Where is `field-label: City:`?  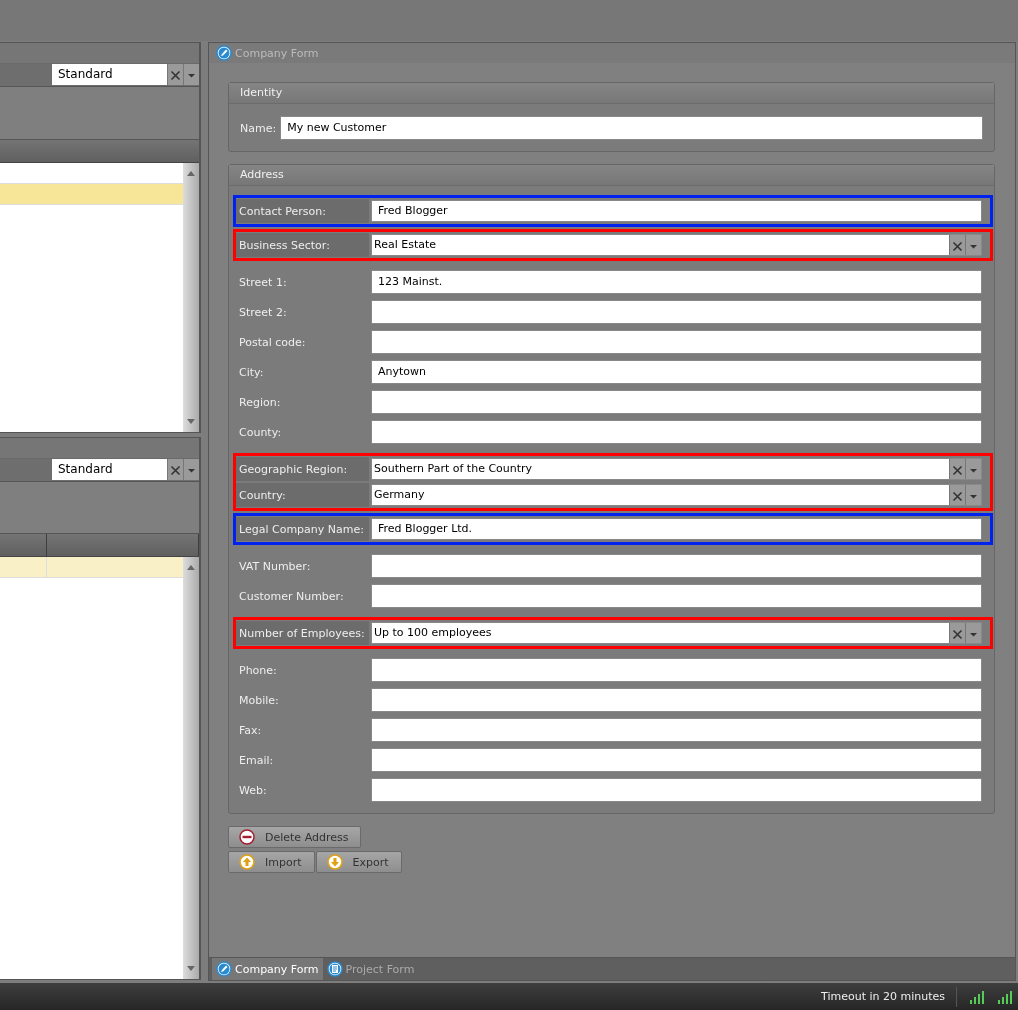 field-label: City: is located at coordinates (251, 372).